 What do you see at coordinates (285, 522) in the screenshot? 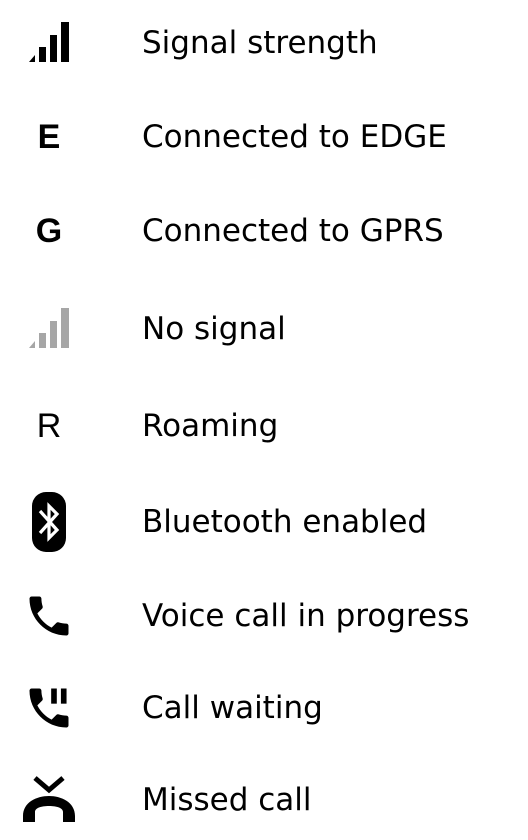
I see `legend-label: Bluetooth enabled` at bounding box center [285, 522].